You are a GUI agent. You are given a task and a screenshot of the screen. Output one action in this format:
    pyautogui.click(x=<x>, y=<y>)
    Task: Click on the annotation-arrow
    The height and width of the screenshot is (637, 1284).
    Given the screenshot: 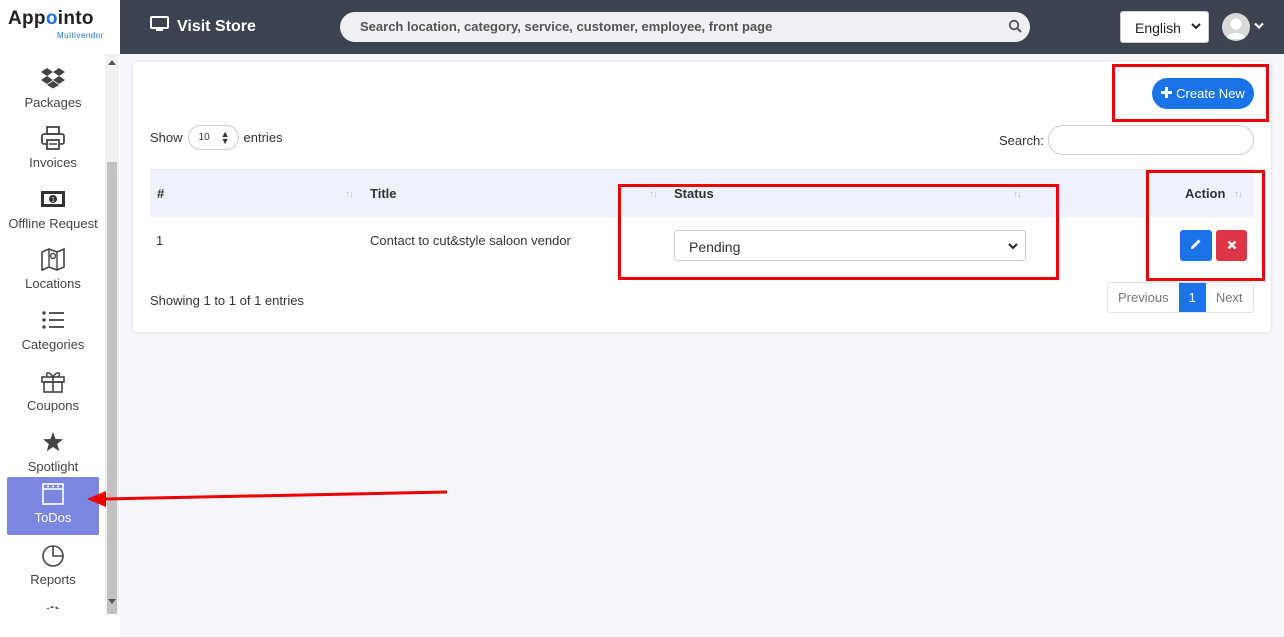 What is the action you would take?
    pyautogui.click(x=267, y=498)
    